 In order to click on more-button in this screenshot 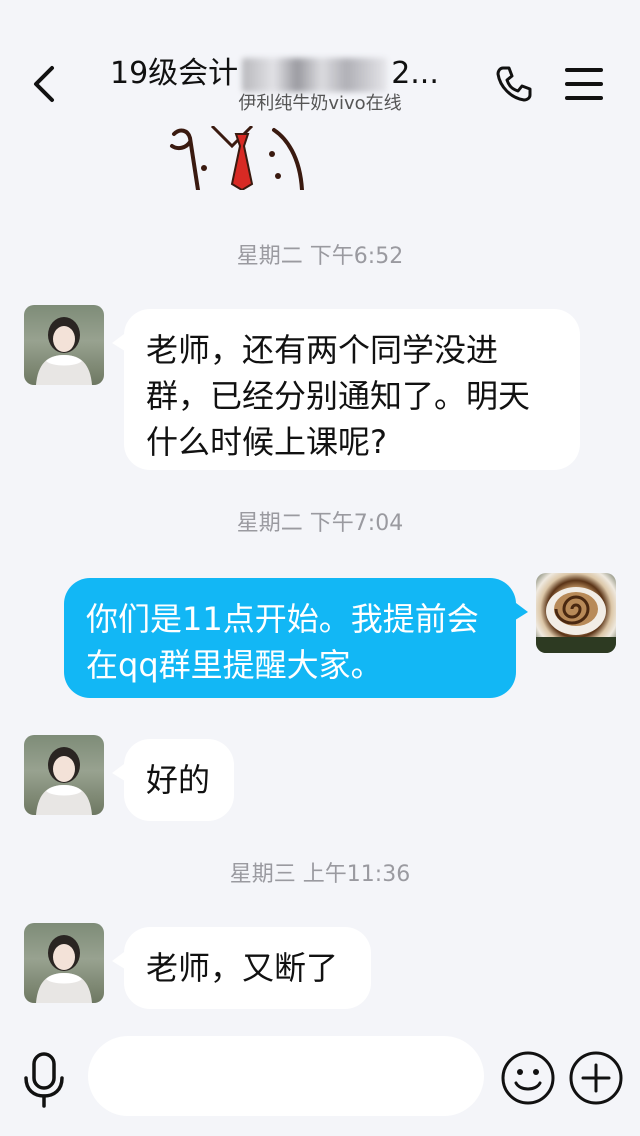, I will do `click(596, 1078)`.